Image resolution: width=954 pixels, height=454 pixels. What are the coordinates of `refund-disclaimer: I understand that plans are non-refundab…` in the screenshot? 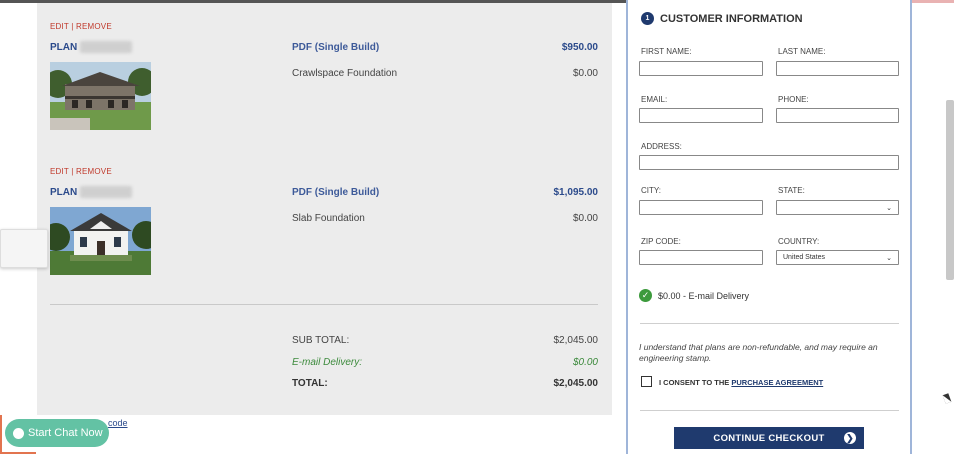 It's located at (758, 352).